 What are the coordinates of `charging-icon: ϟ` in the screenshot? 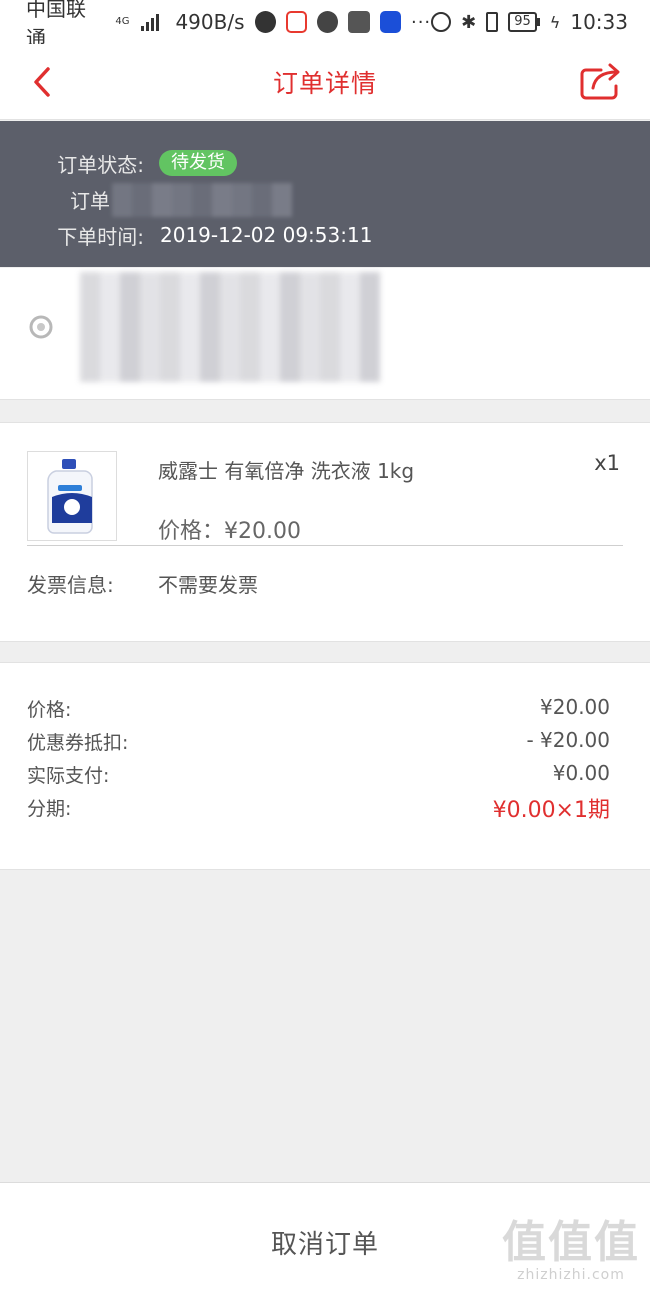 It's located at (555, 22).